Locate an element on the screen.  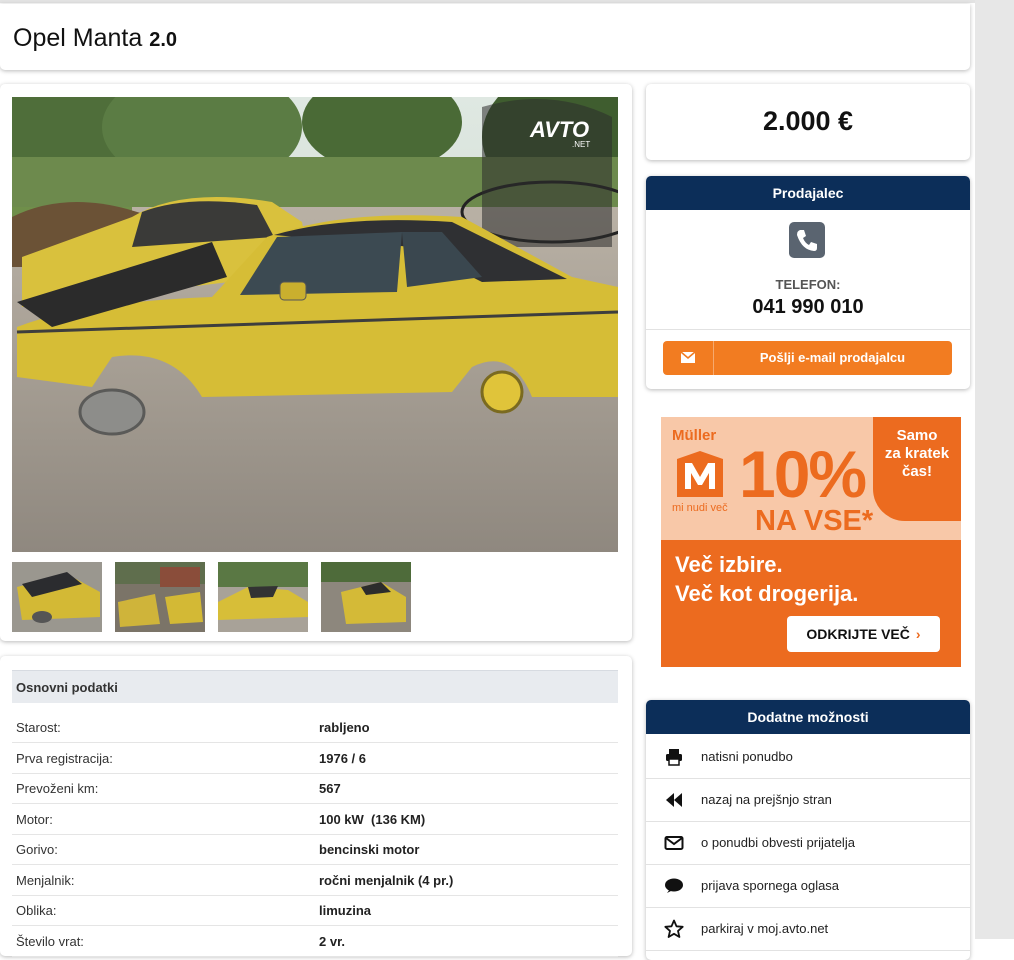
spec-label: Prva registracija: is located at coordinates (64, 758).